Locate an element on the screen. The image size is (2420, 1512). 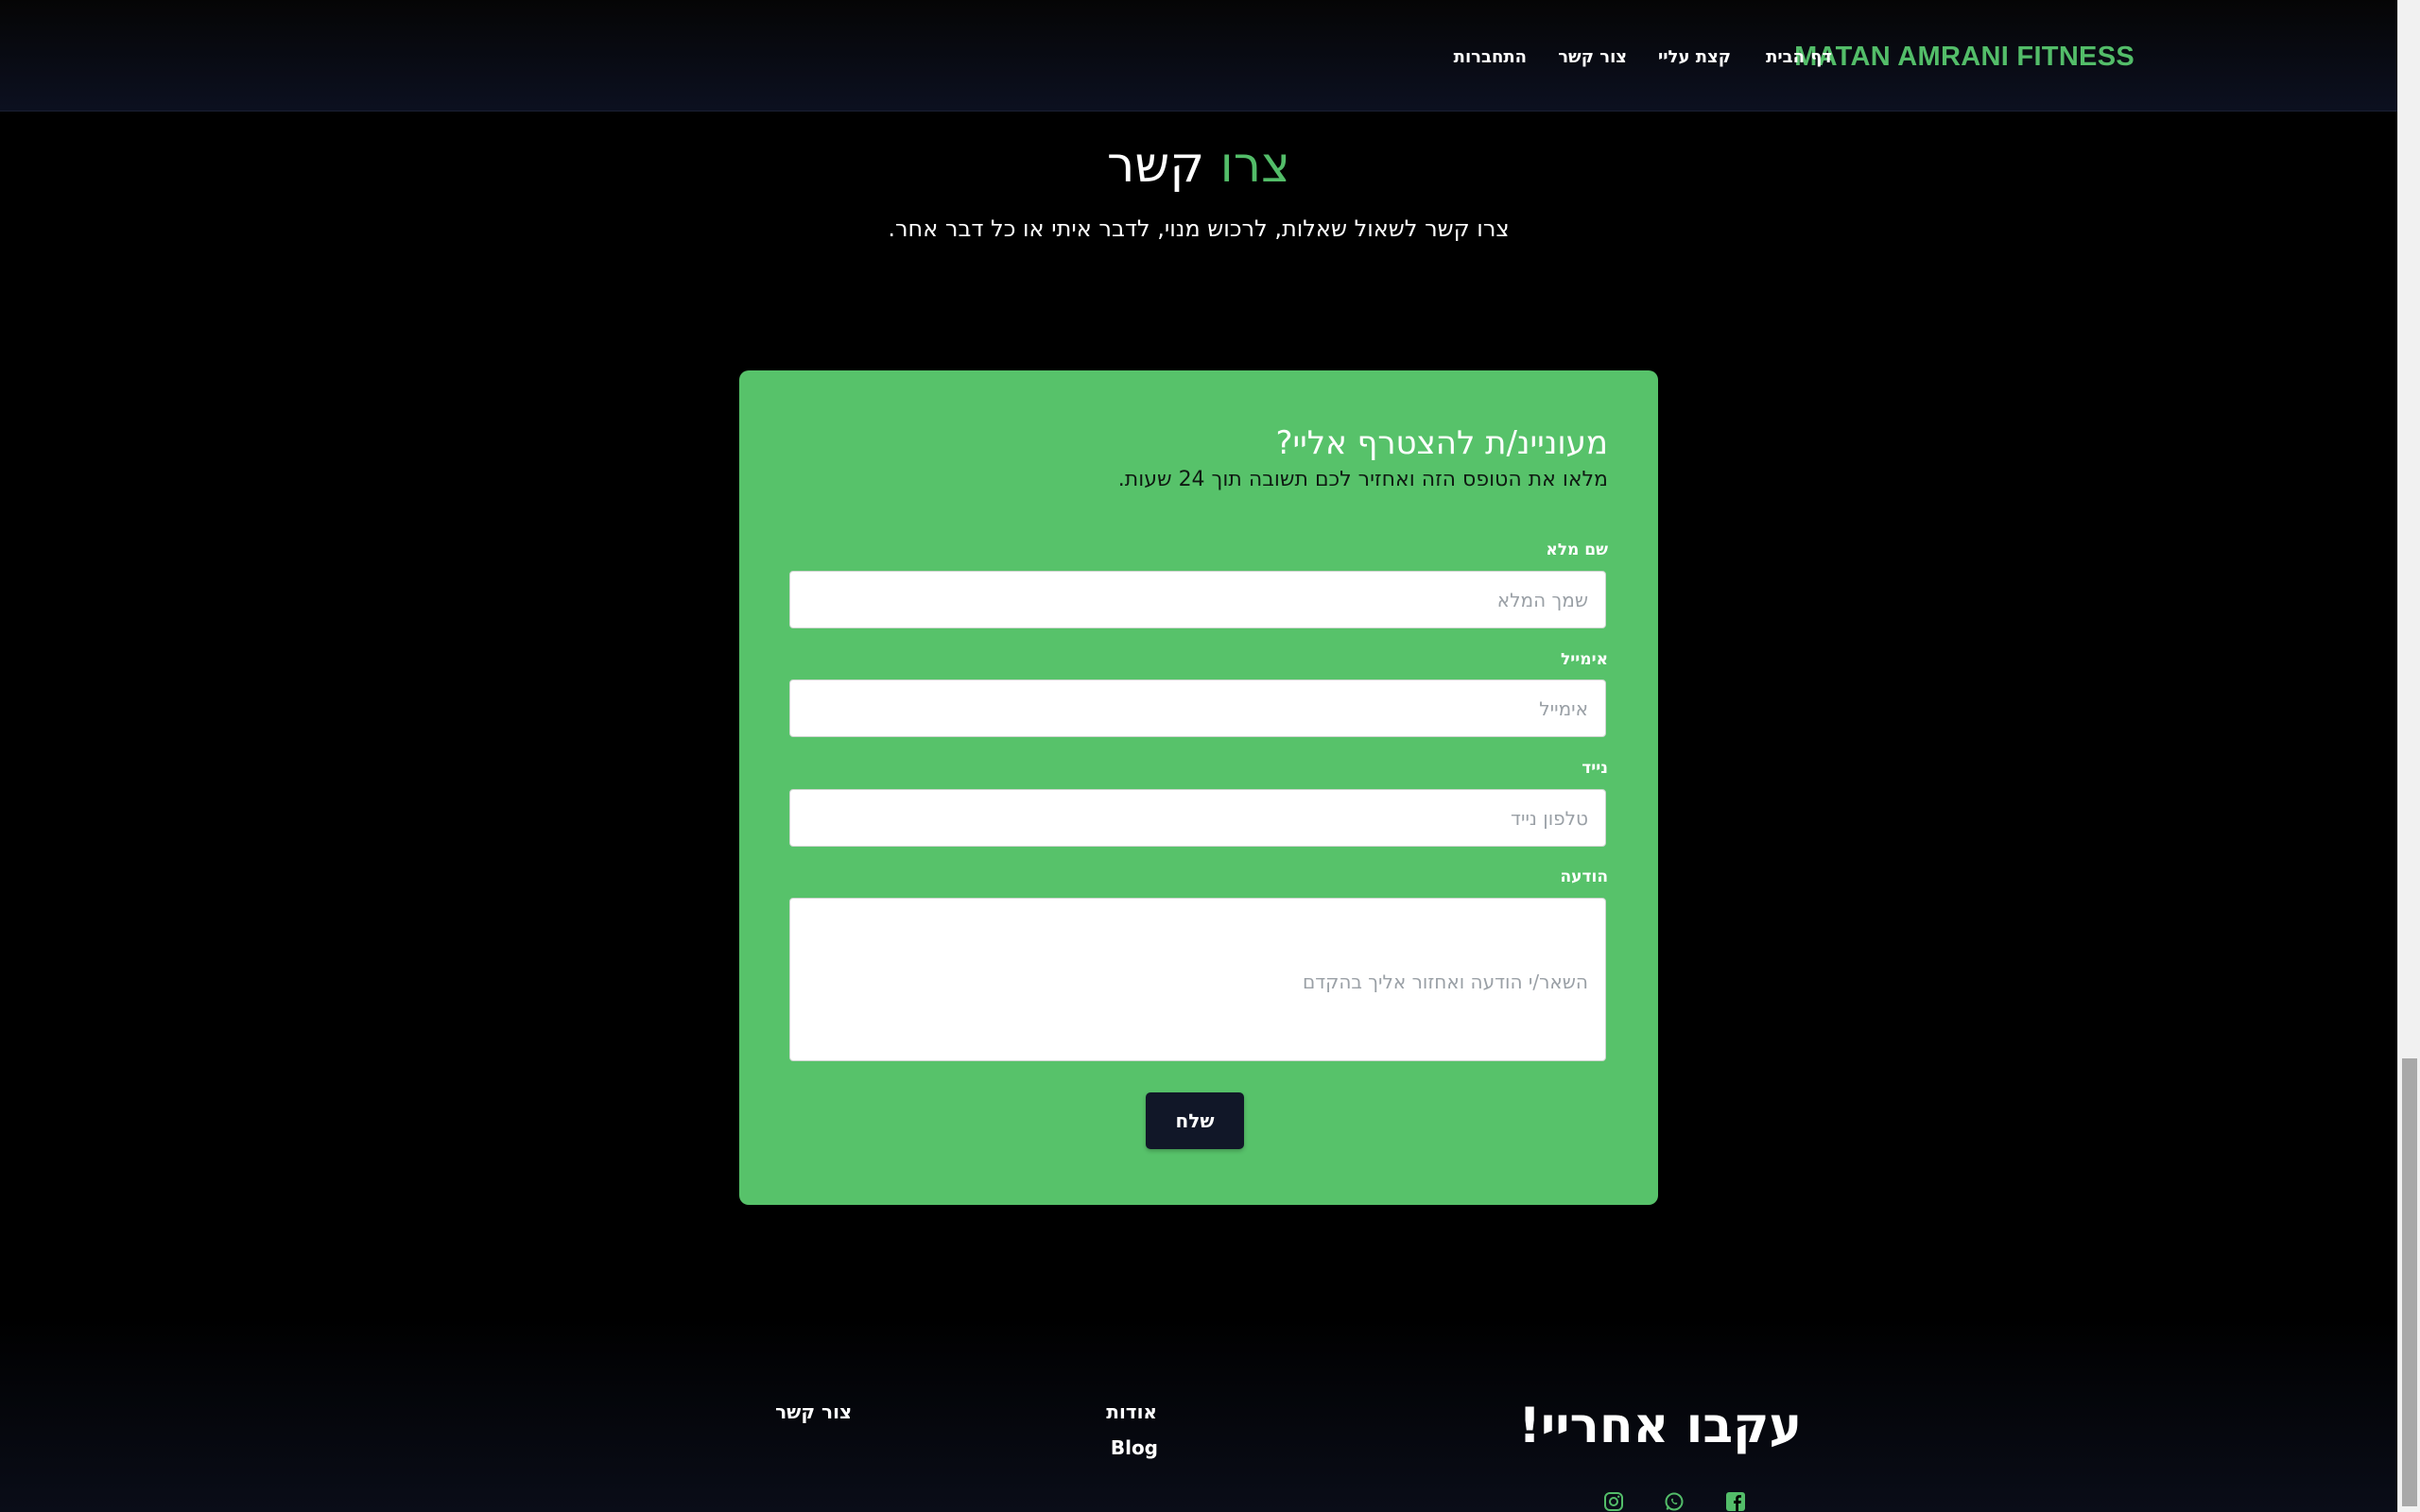
message-label: הודעה is located at coordinates (1584, 877).